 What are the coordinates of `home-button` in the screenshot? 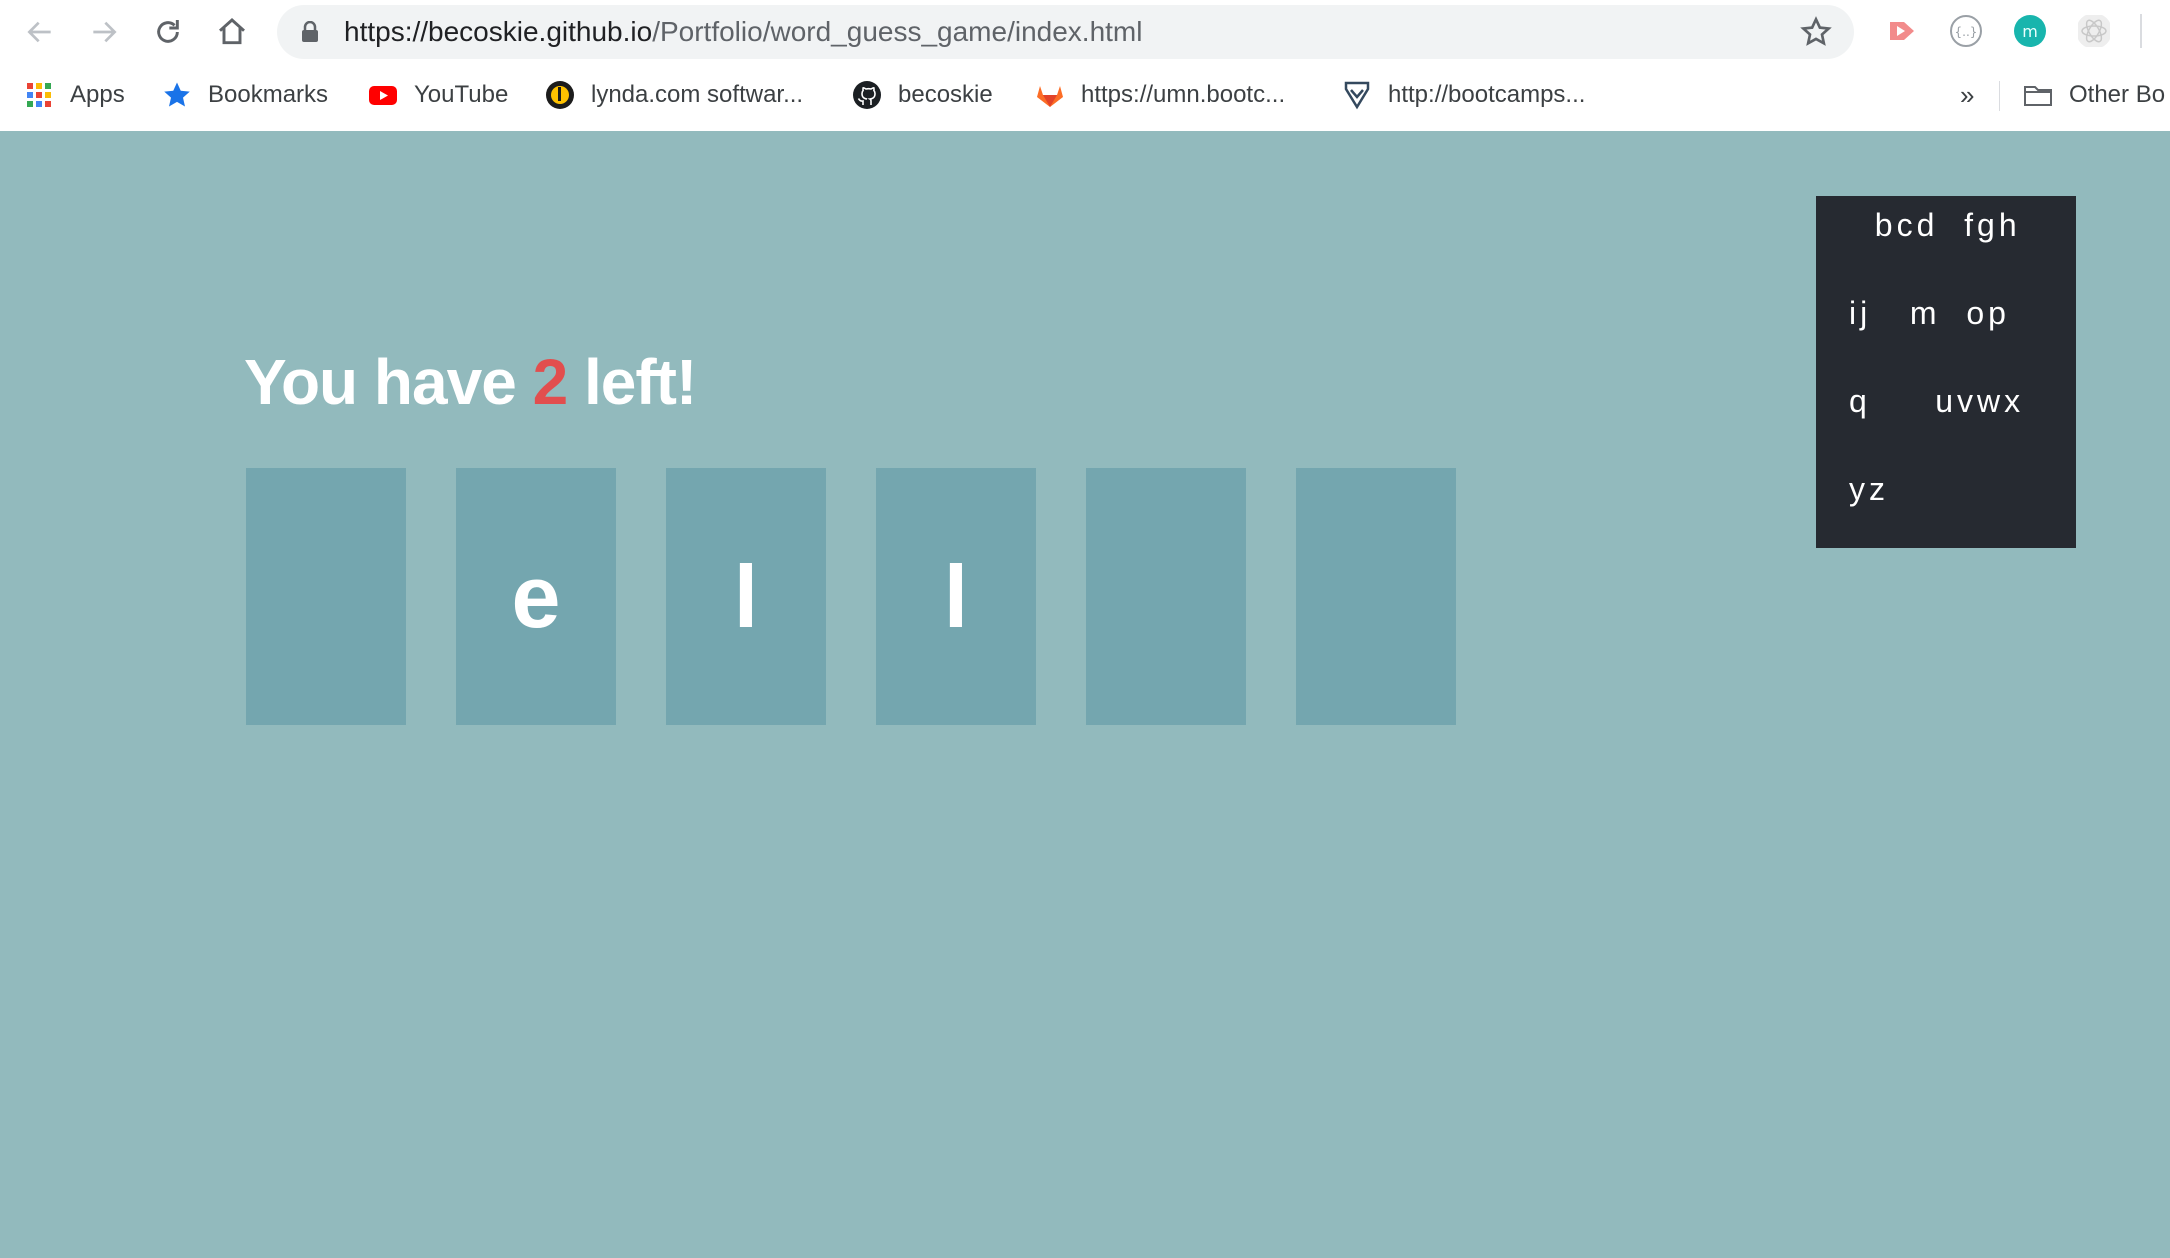 It's located at (232, 32).